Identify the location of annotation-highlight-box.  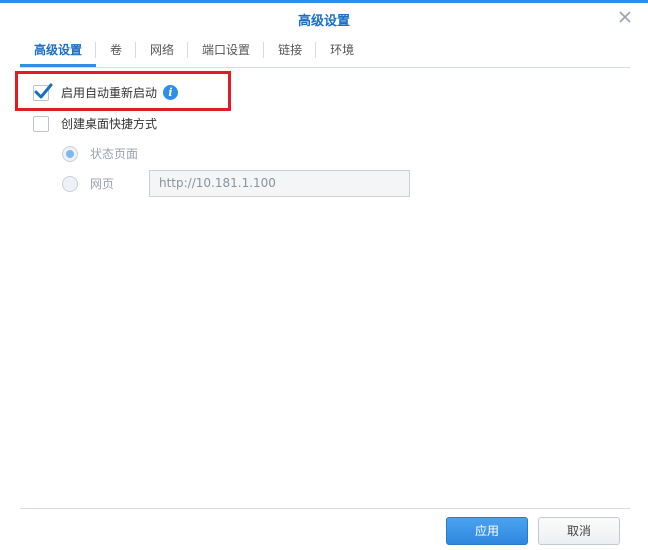
(123, 91).